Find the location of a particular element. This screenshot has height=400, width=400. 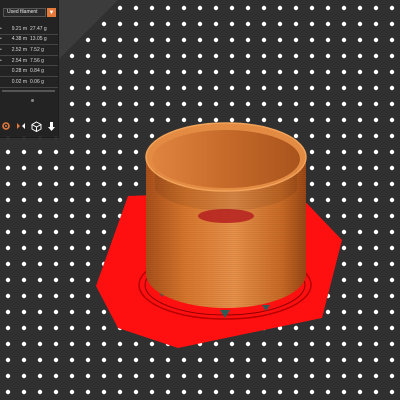

used-filament-title: Used filament is located at coordinates (24, 12).